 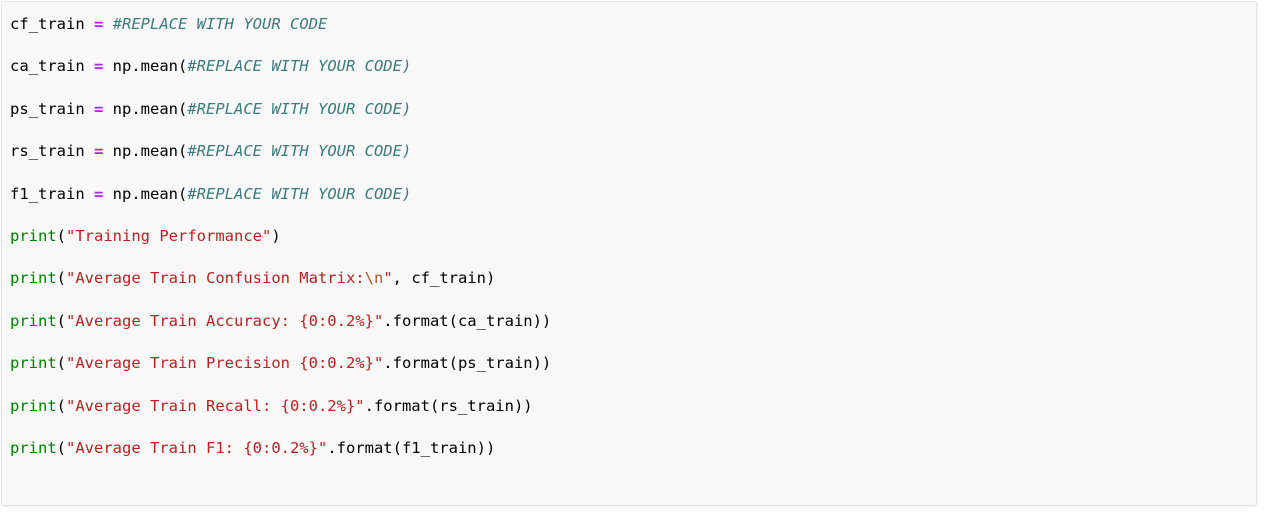 What do you see at coordinates (52, 151) in the screenshot?
I see `code-token: rs_train` at bounding box center [52, 151].